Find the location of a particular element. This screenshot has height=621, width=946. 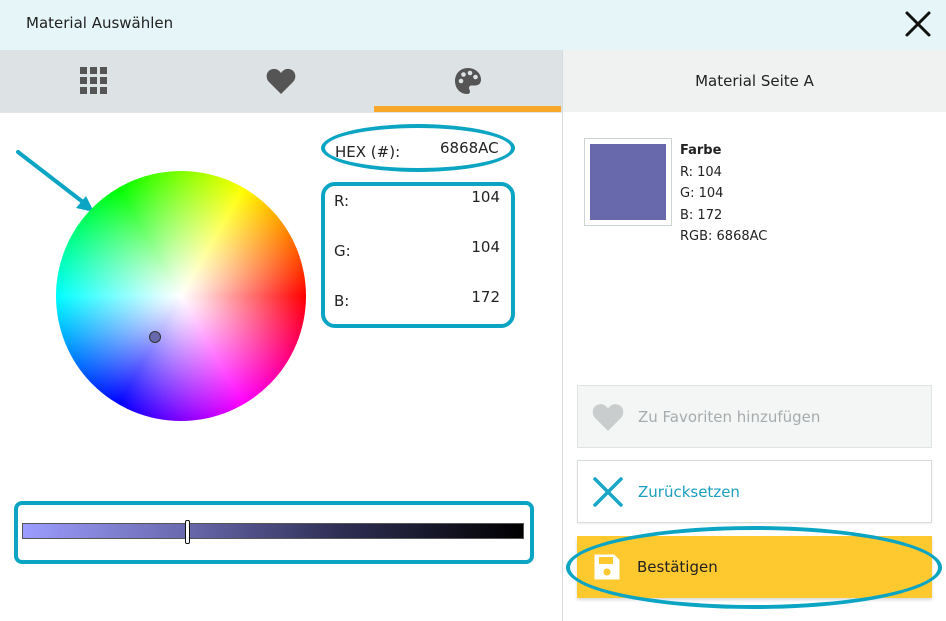

grid-icon is located at coordinates (93, 80).